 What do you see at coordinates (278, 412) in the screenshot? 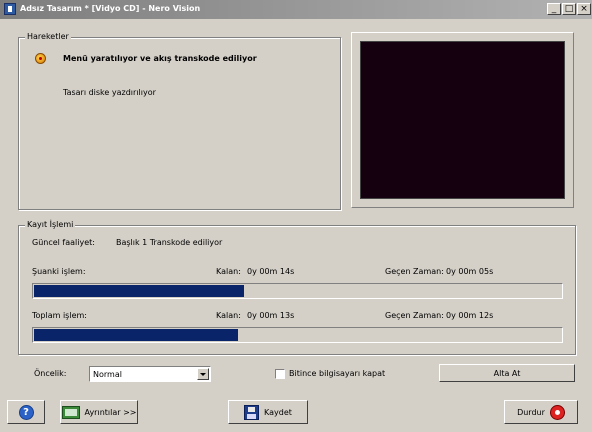
I see `save-button-label: Kaydet` at bounding box center [278, 412].